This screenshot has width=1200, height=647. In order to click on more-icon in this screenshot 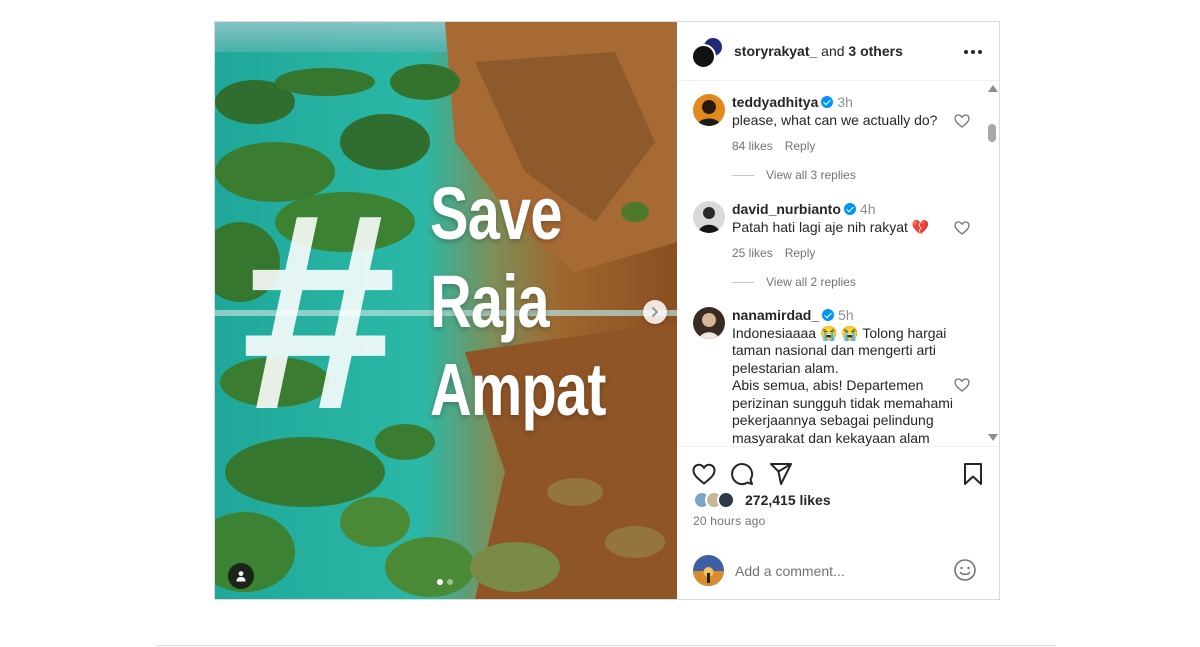, I will do `click(966, 52)`.